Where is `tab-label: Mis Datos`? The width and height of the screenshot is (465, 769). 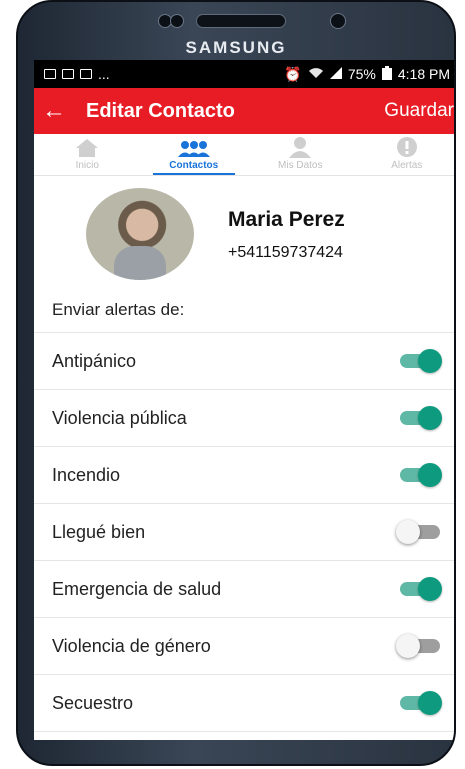
tab-label: Mis Datos is located at coordinates (300, 165).